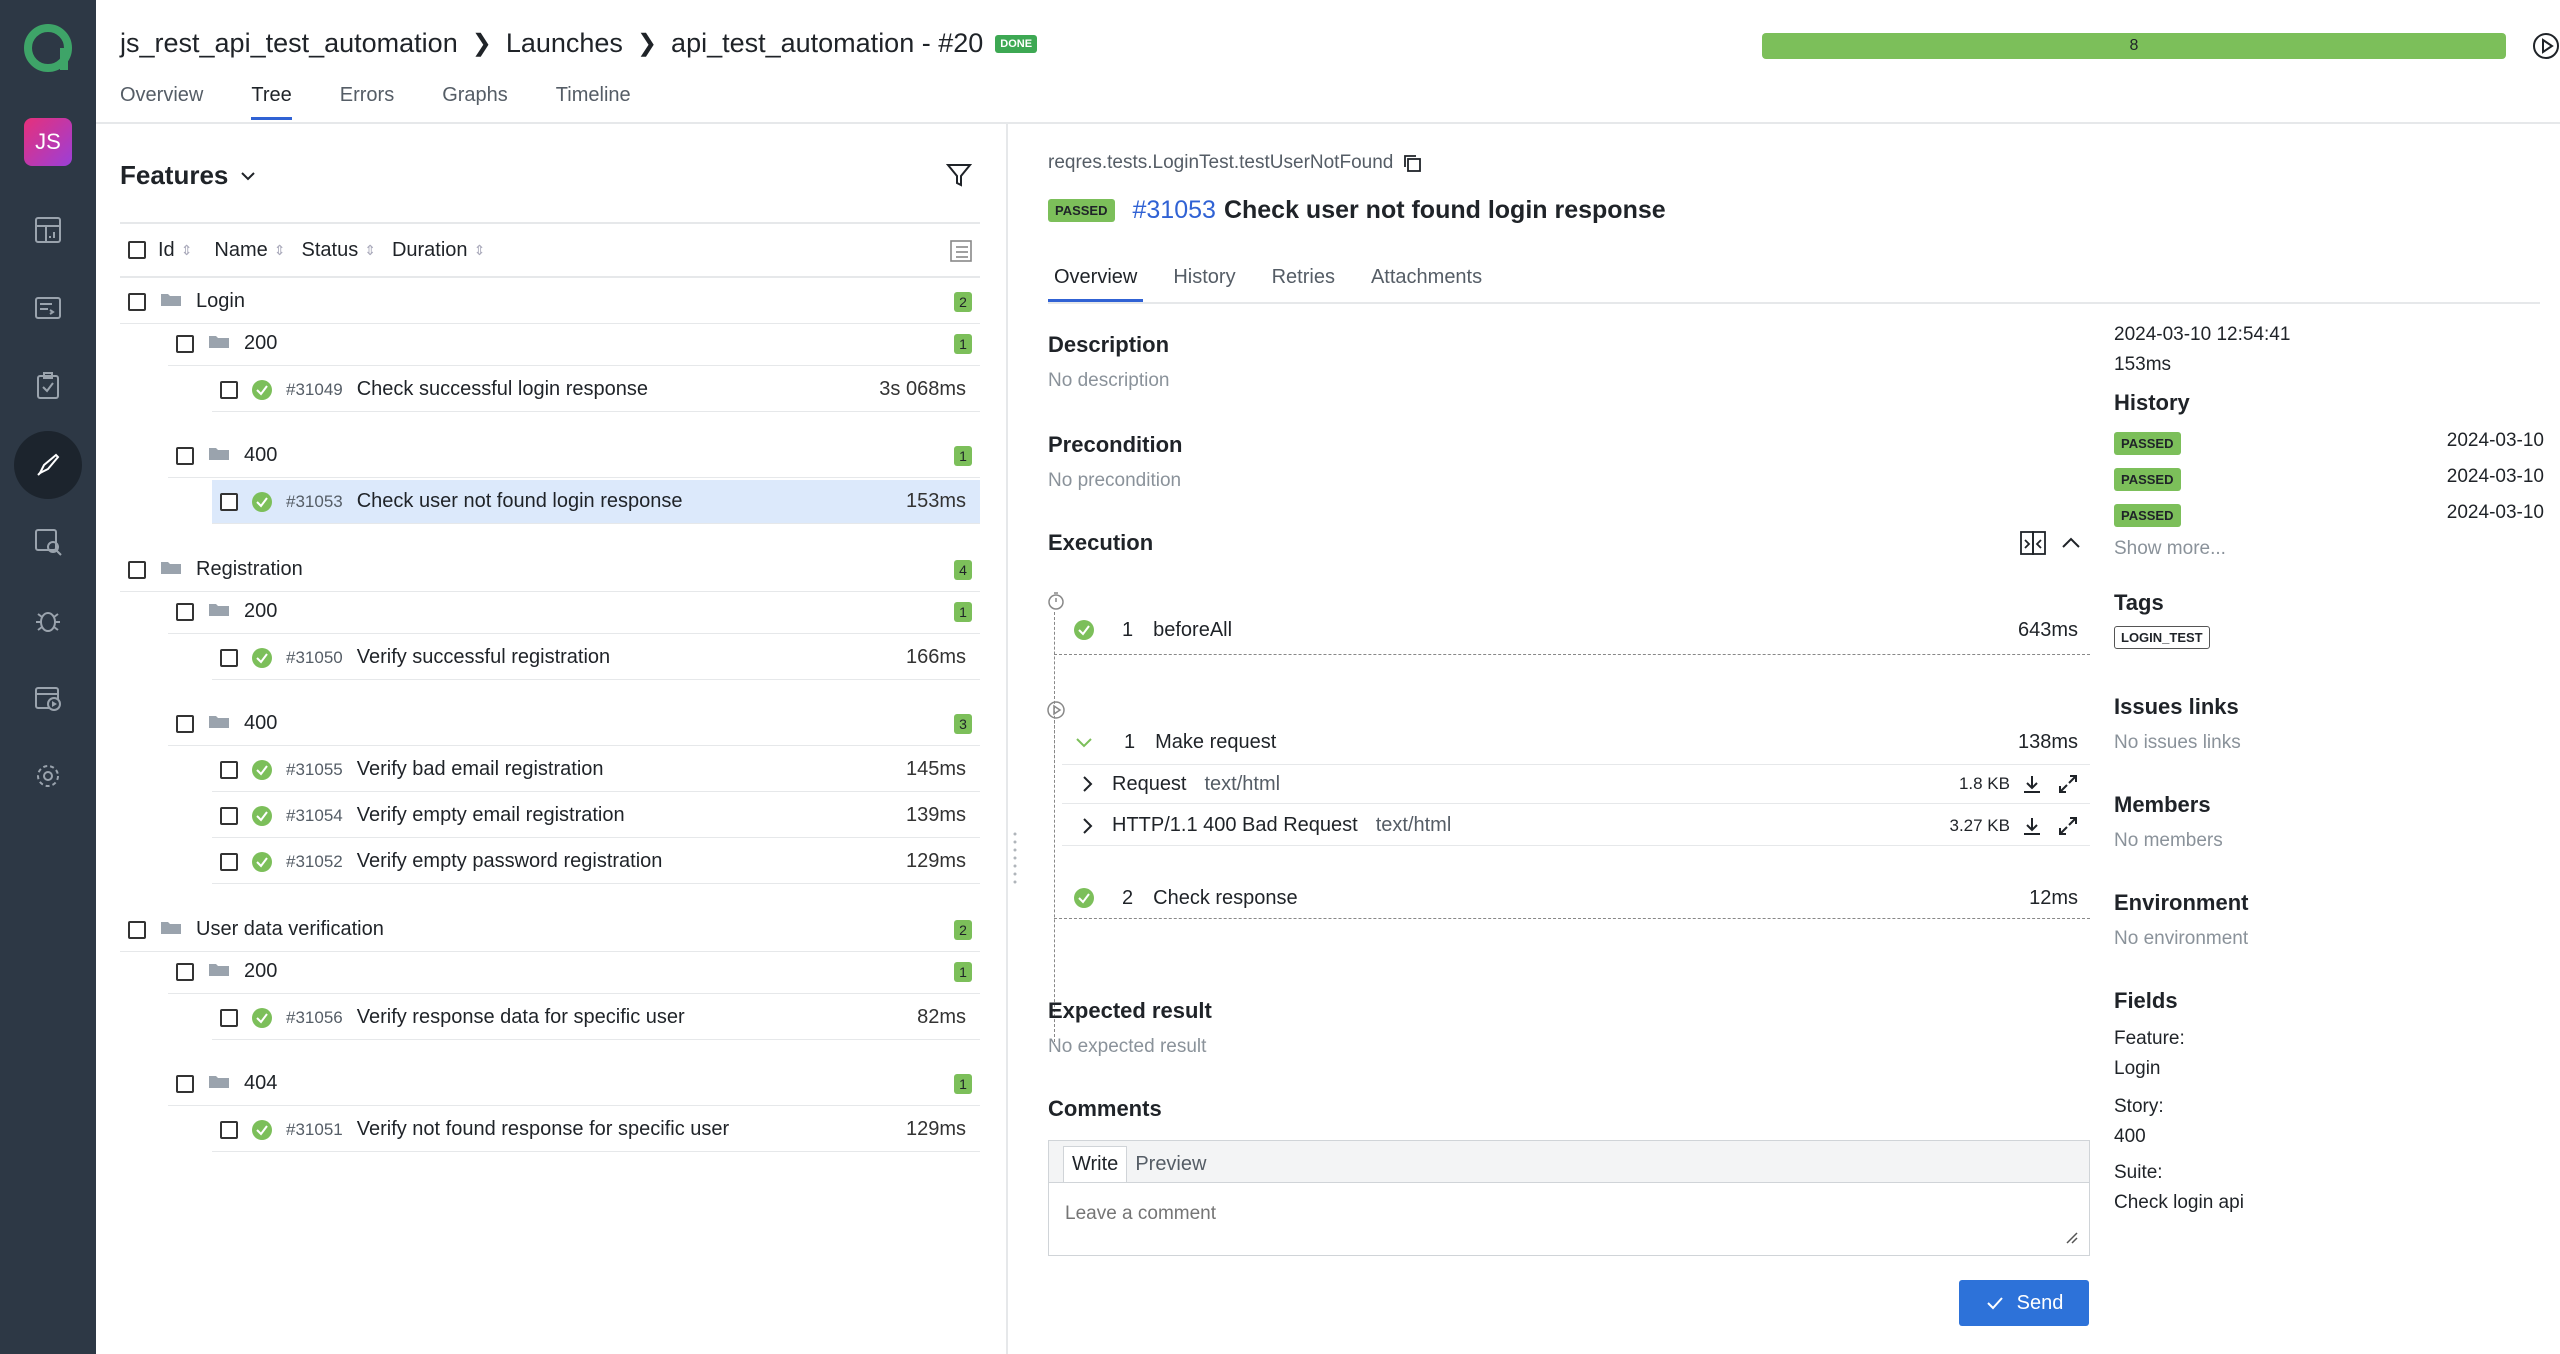  Describe the element at coordinates (1084, 742) in the screenshot. I see `chevron-down-icon` at that location.